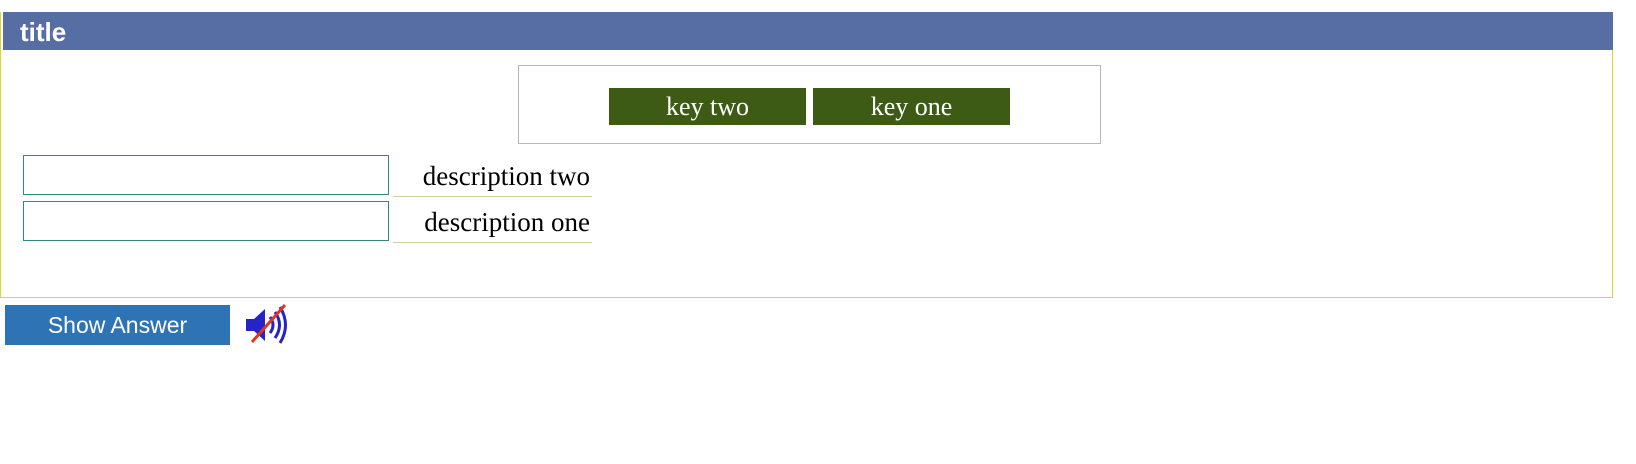  What do you see at coordinates (206, 175) in the screenshot?
I see `answer-input-two` at bounding box center [206, 175].